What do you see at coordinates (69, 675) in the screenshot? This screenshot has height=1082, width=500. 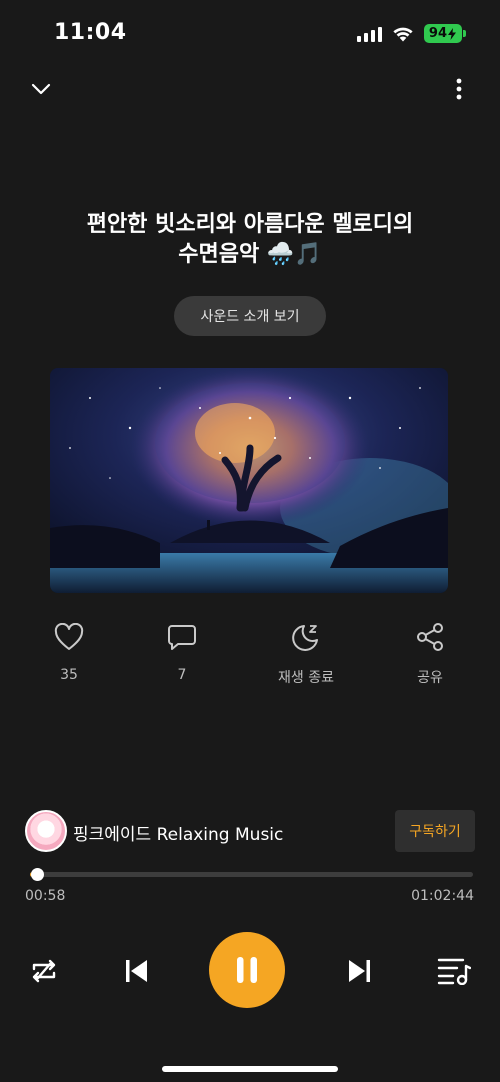 I see `like-count: 35` at bounding box center [69, 675].